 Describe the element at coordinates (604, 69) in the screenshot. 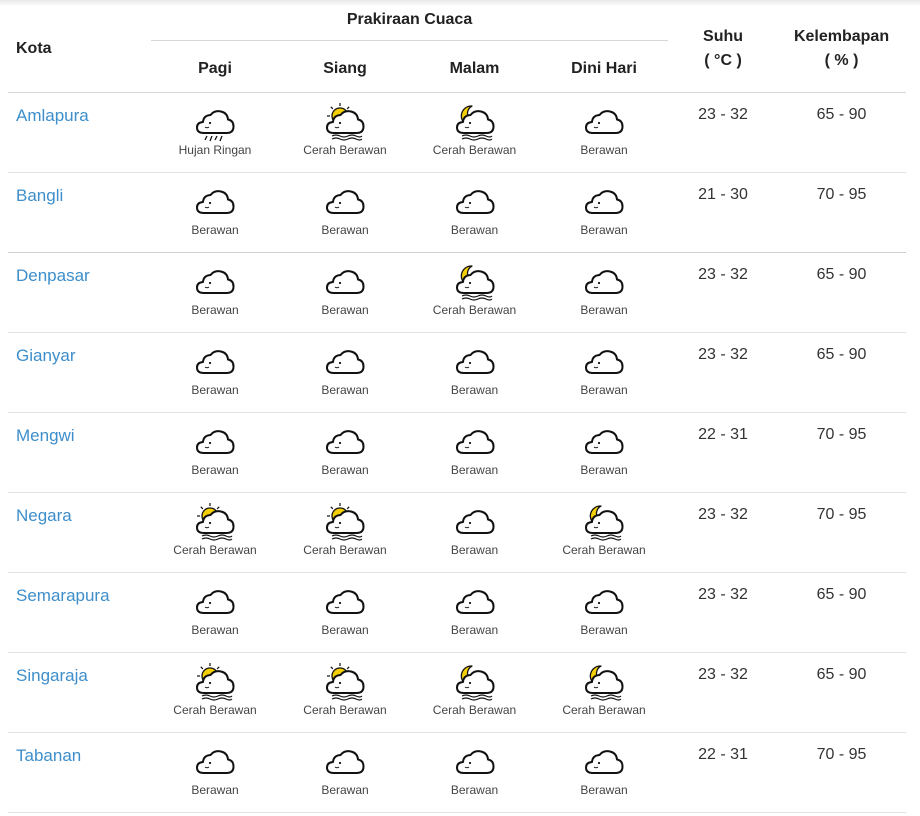

I see `header-period-dini-hari: Dini Hari` at that location.